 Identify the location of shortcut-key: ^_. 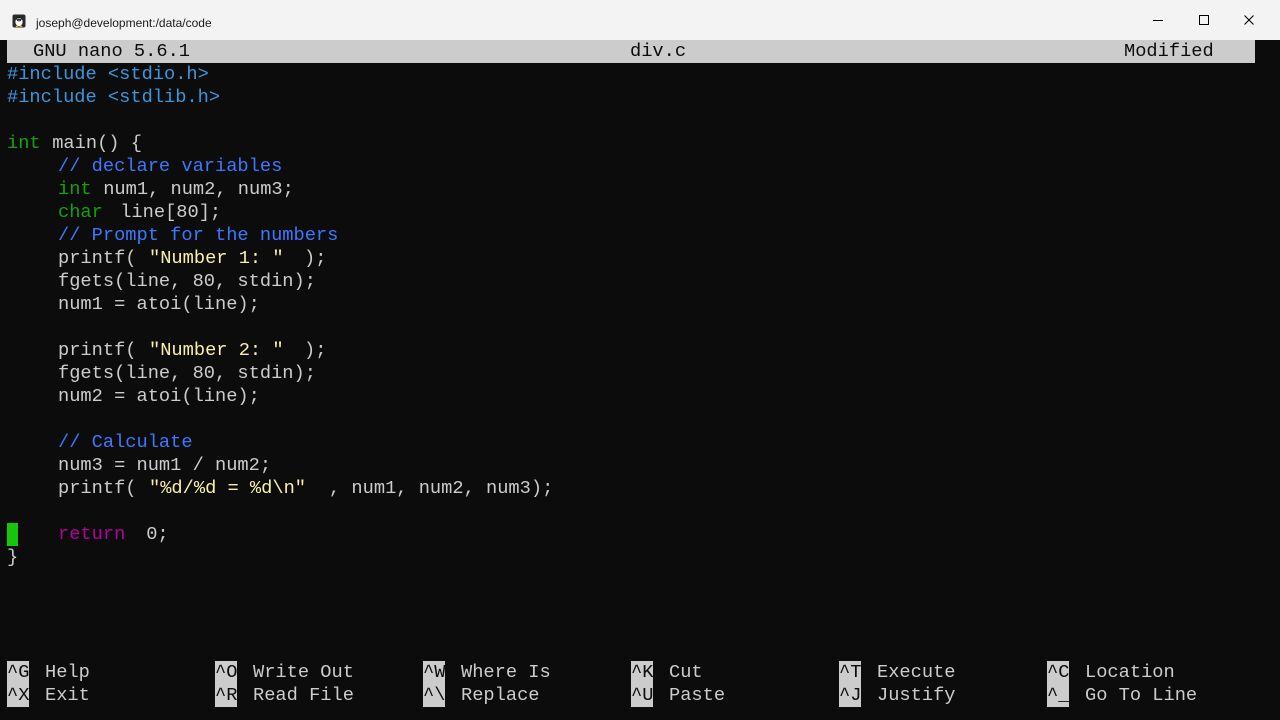
(1058, 695).